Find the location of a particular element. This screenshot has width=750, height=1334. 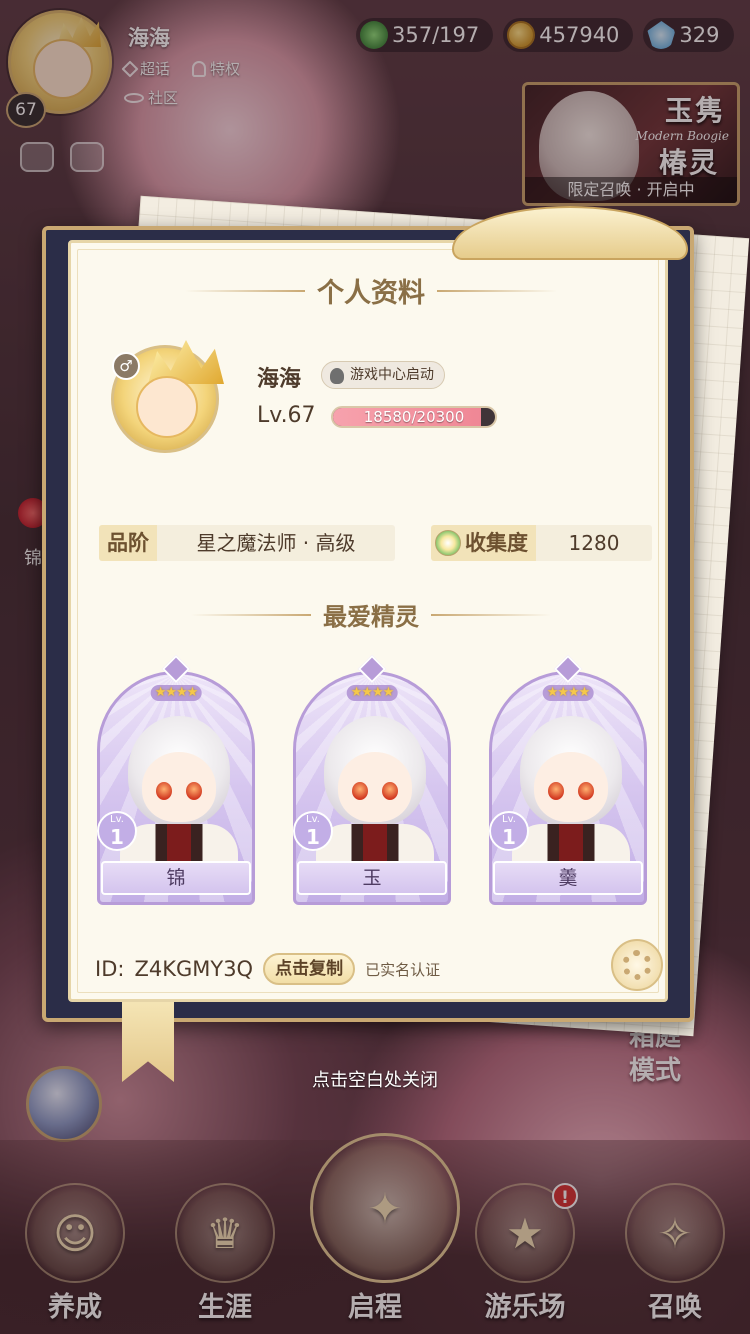

settings-button is located at coordinates (637, 965).